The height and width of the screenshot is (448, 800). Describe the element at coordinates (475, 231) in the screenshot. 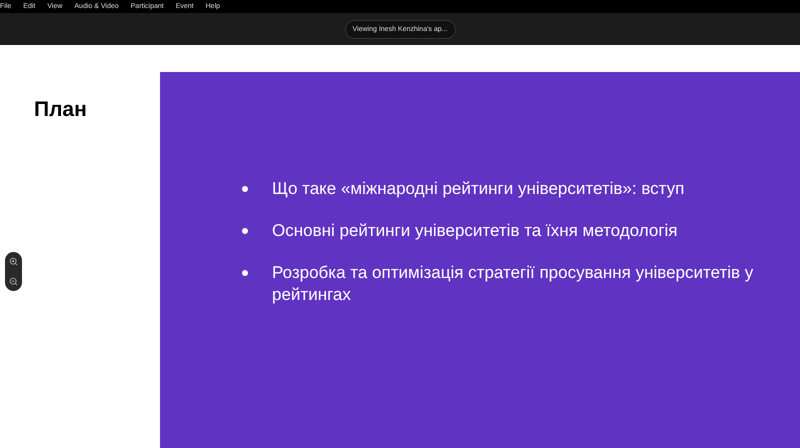

I see `bullet-text: Основні рейтинги університетів та їхня методологія` at that location.